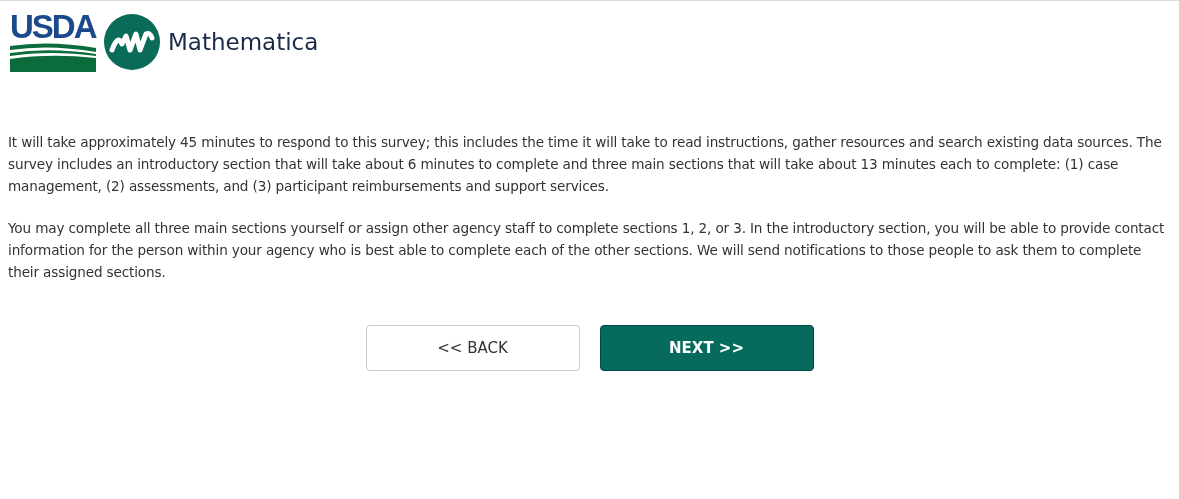  What do you see at coordinates (585, 164) in the screenshot?
I see `paragraph: It will take approximately 45 minutes to respond to this survey; this includes the time it will take to read instructions, gather resources and search existing data sources. The survey includes an introductory section that will take about 6 minutes to complete and three main sections that will take about 13 minutes each to complete: (1) case management, (2) assessments, and (3) participant reimbursements and support services.` at bounding box center [585, 164].